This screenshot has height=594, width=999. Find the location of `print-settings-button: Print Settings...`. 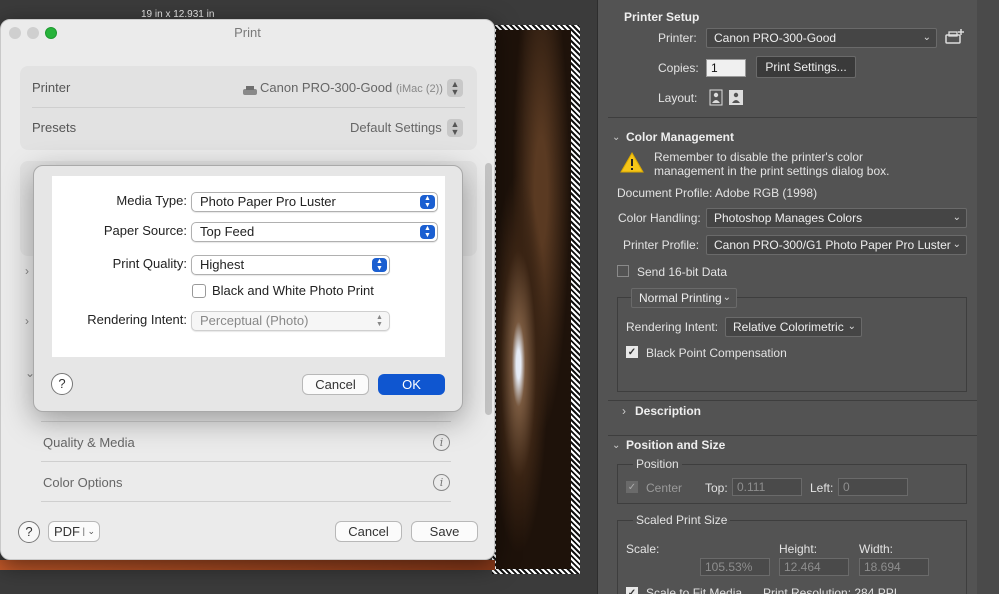

print-settings-button: Print Settings... is located at coordinates (806, 67).